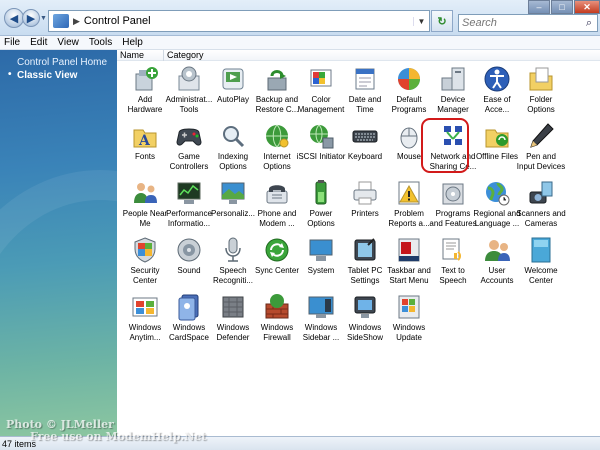 This screenshot has width=600, height=450. I want to click on highlight-circle, so click(445, 145).